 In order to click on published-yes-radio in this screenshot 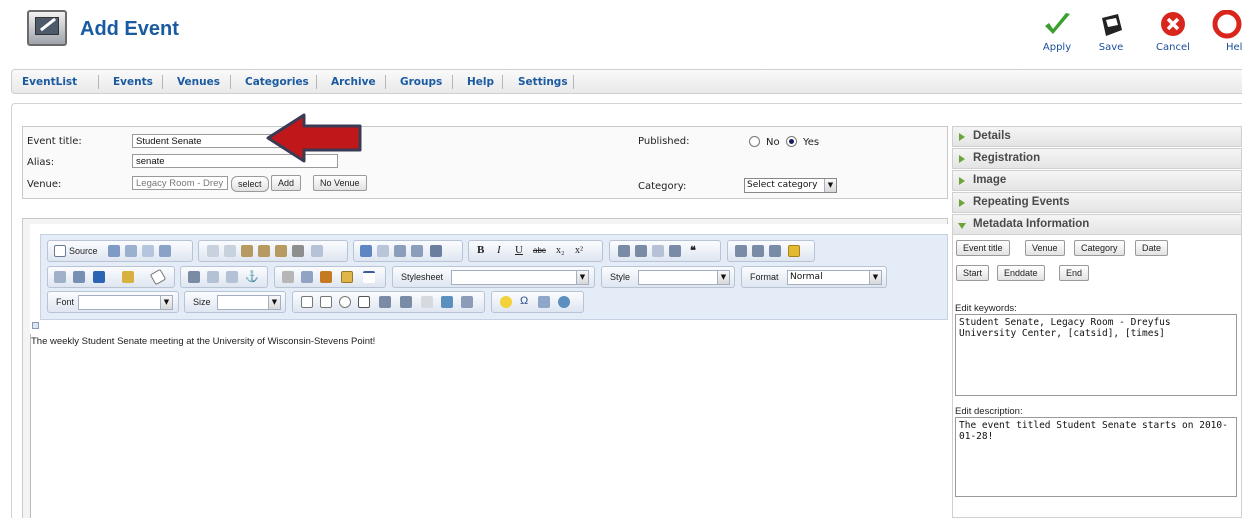, I will do `click(791, 141)`.